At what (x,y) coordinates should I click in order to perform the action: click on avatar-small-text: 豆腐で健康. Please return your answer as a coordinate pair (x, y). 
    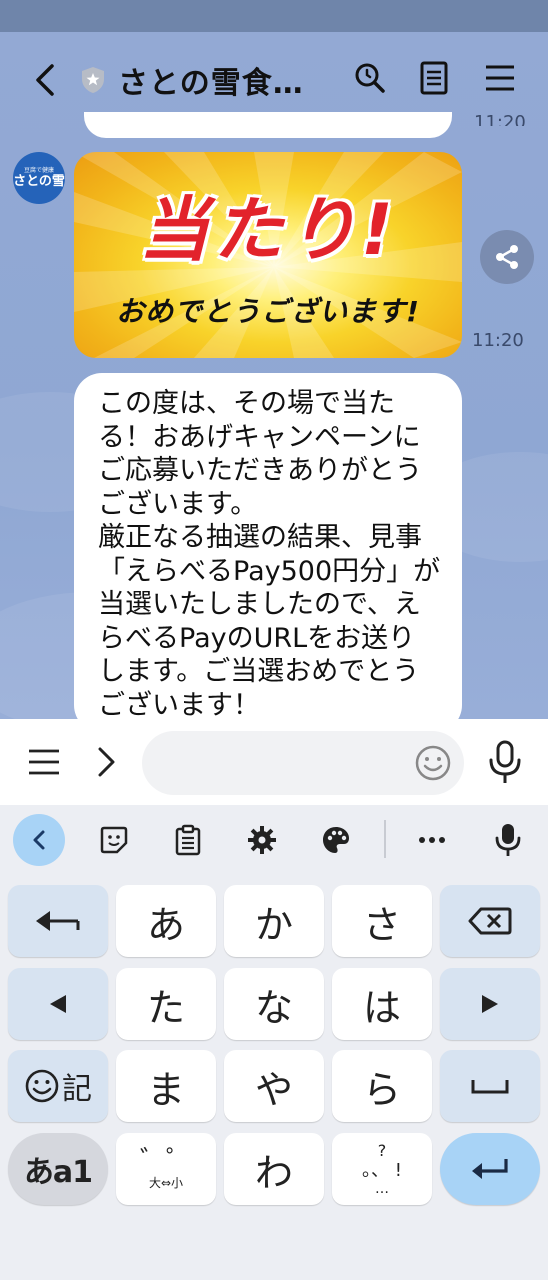
    Looking at the image, I should click on (38, 170).